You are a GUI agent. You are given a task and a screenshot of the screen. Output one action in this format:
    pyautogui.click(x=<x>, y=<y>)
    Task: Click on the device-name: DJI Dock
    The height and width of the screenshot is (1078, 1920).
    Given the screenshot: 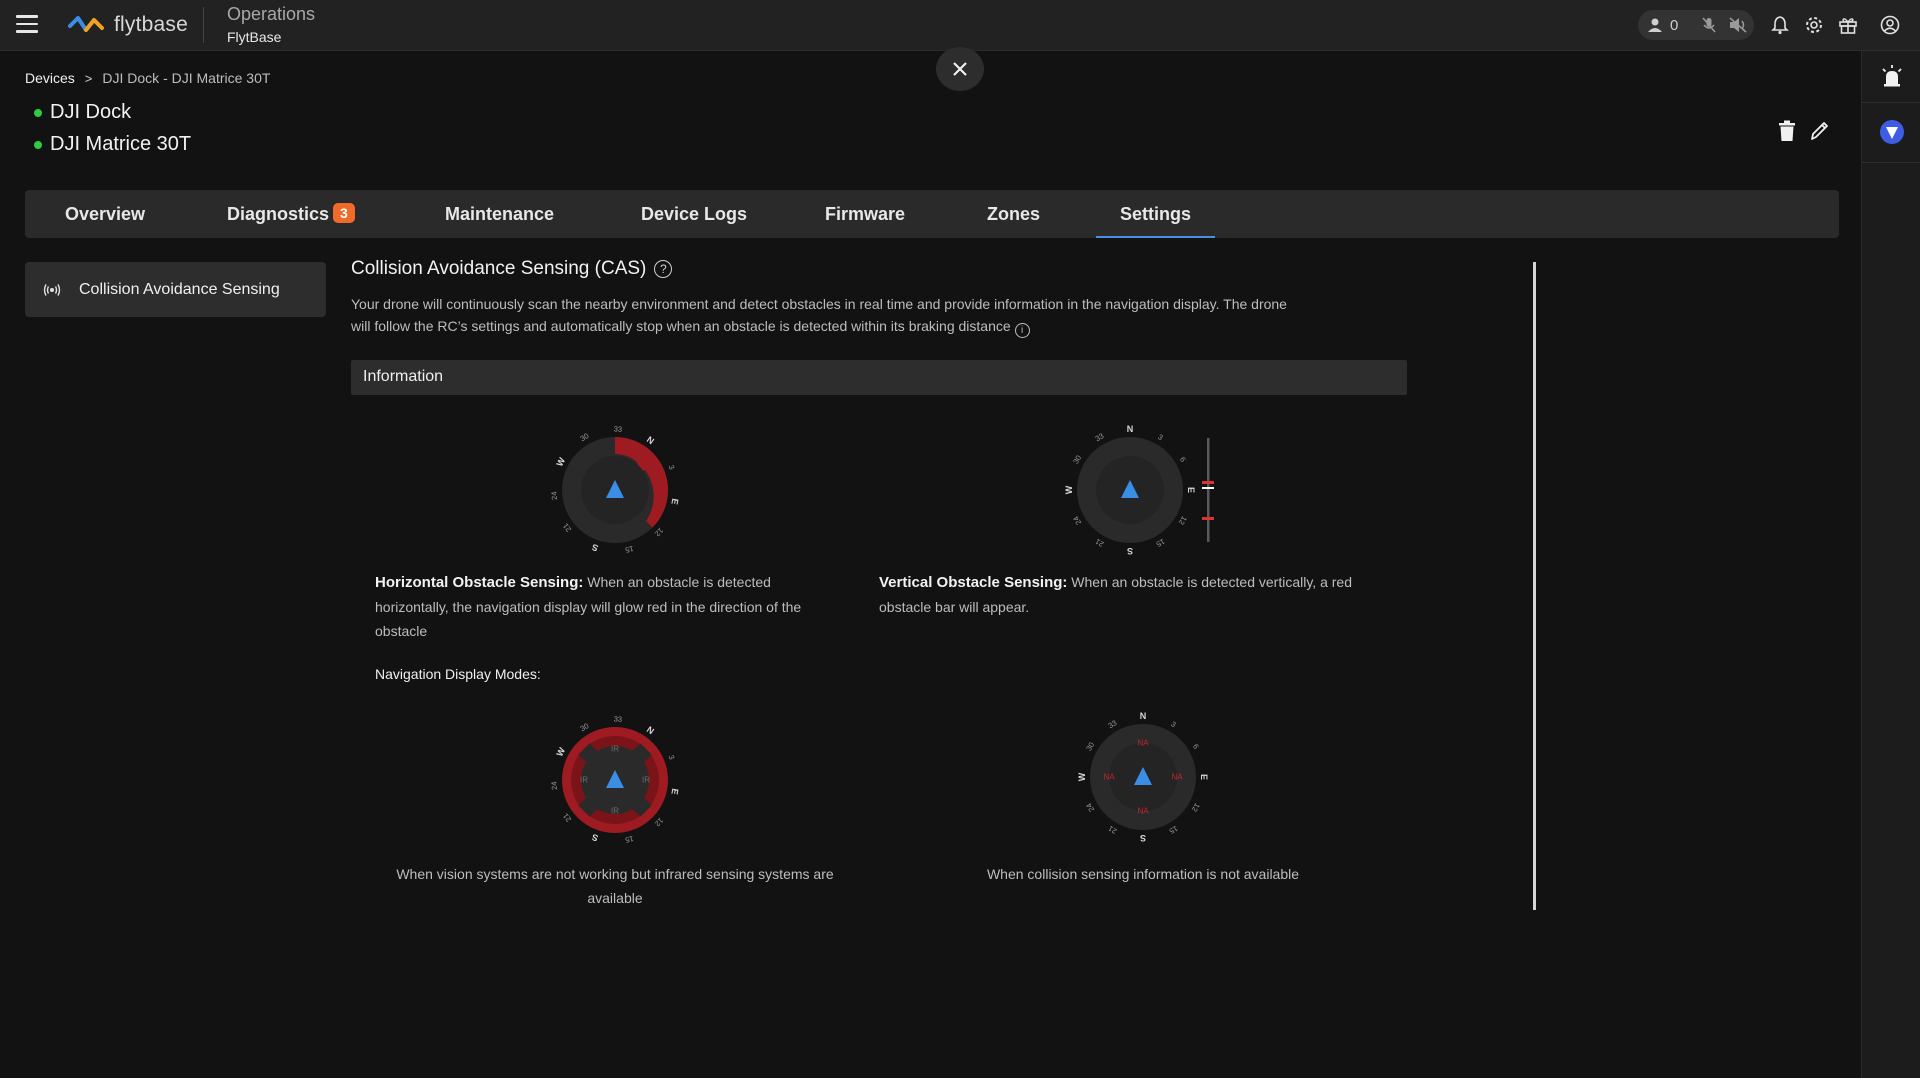 What is the action you would take?
    pyautogui.click(x=91, y=112)
    